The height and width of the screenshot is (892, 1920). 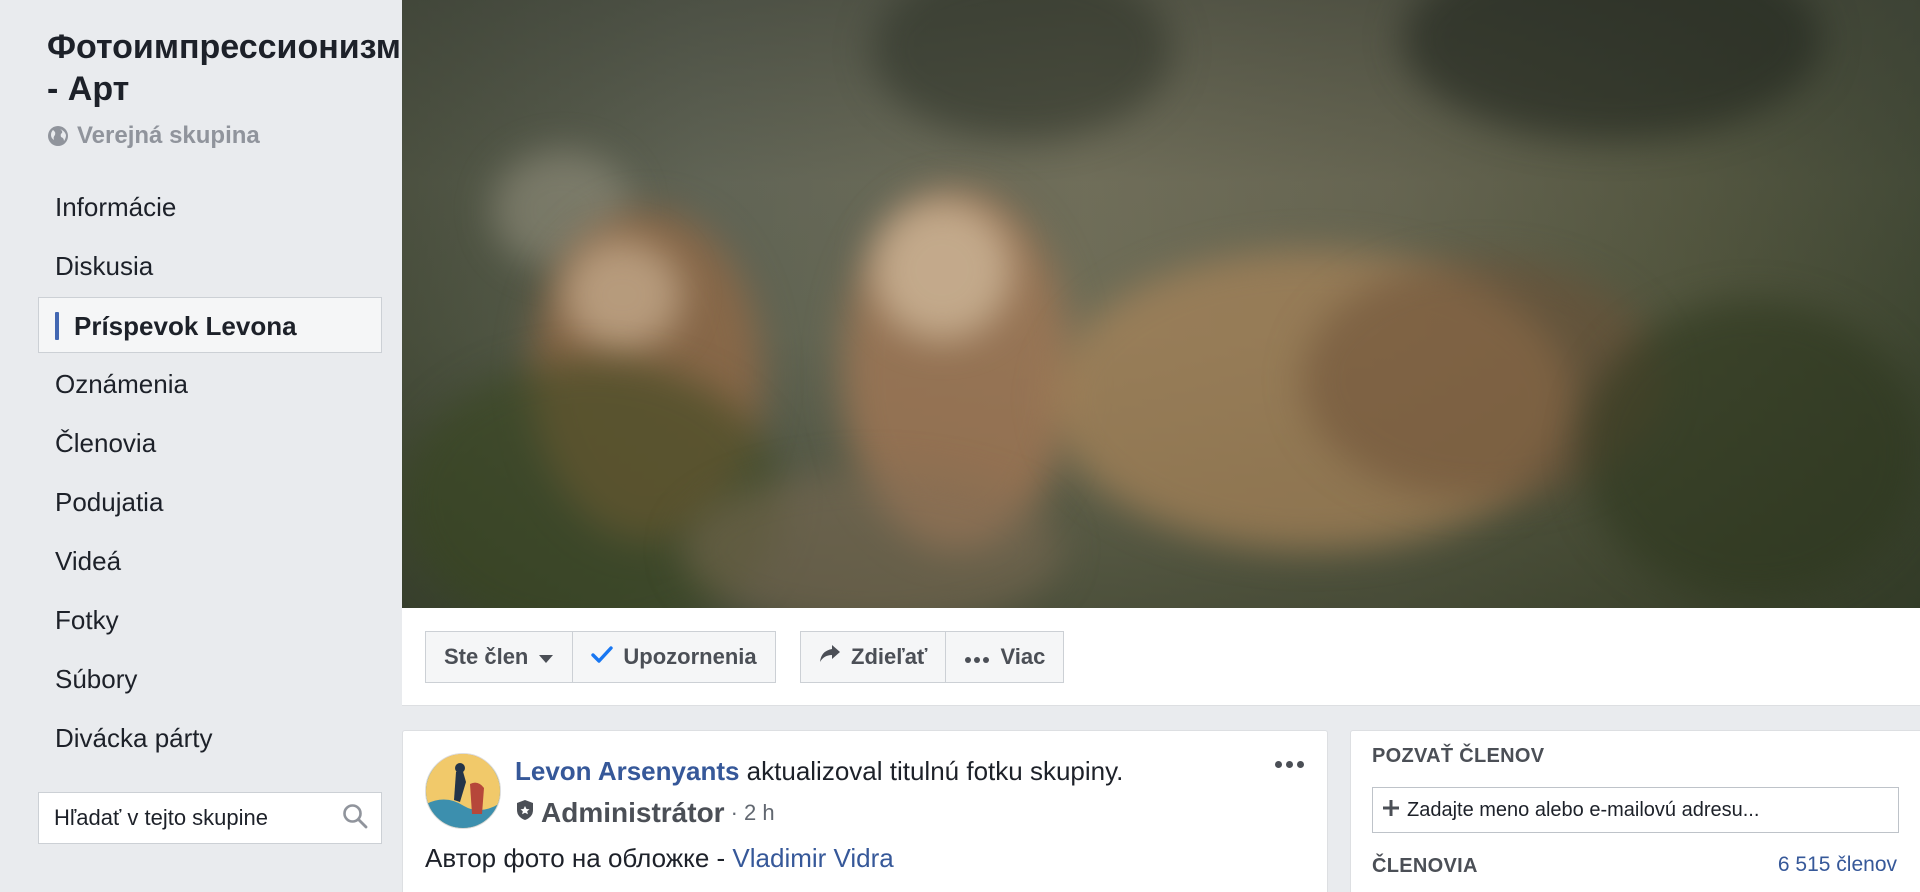 I want to click on more-label: Viac, so click(x=1023, y=656).